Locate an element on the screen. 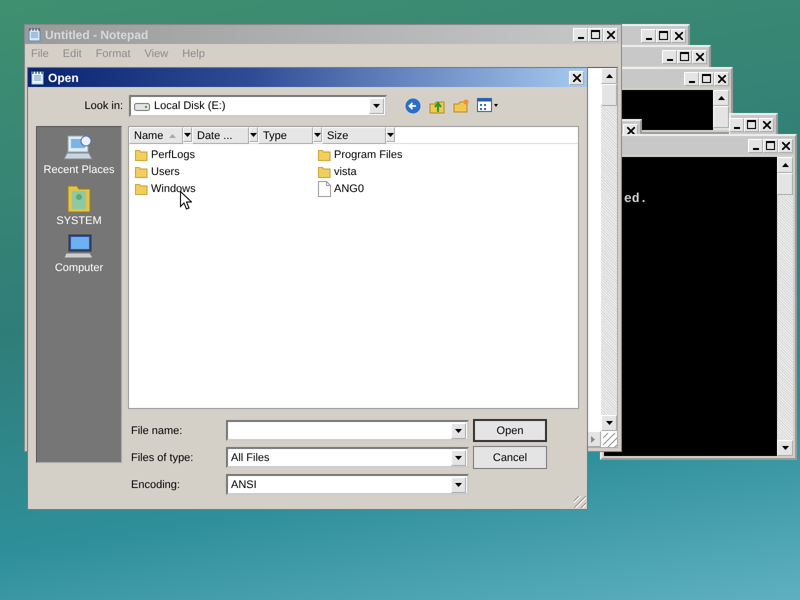  drive-icon is located at coordinates (142, 106).